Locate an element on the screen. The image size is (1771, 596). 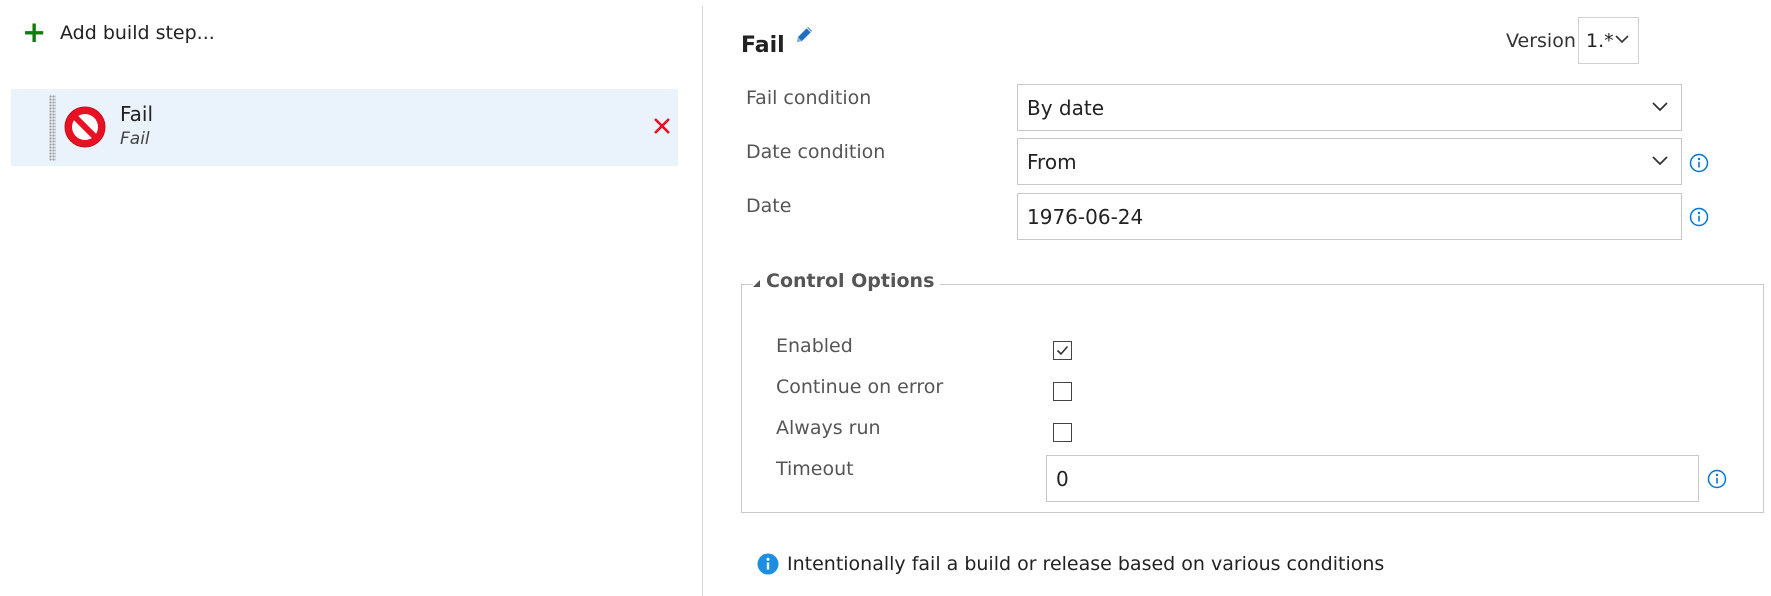
plus-icon: + is located at coordinates (34, 32).